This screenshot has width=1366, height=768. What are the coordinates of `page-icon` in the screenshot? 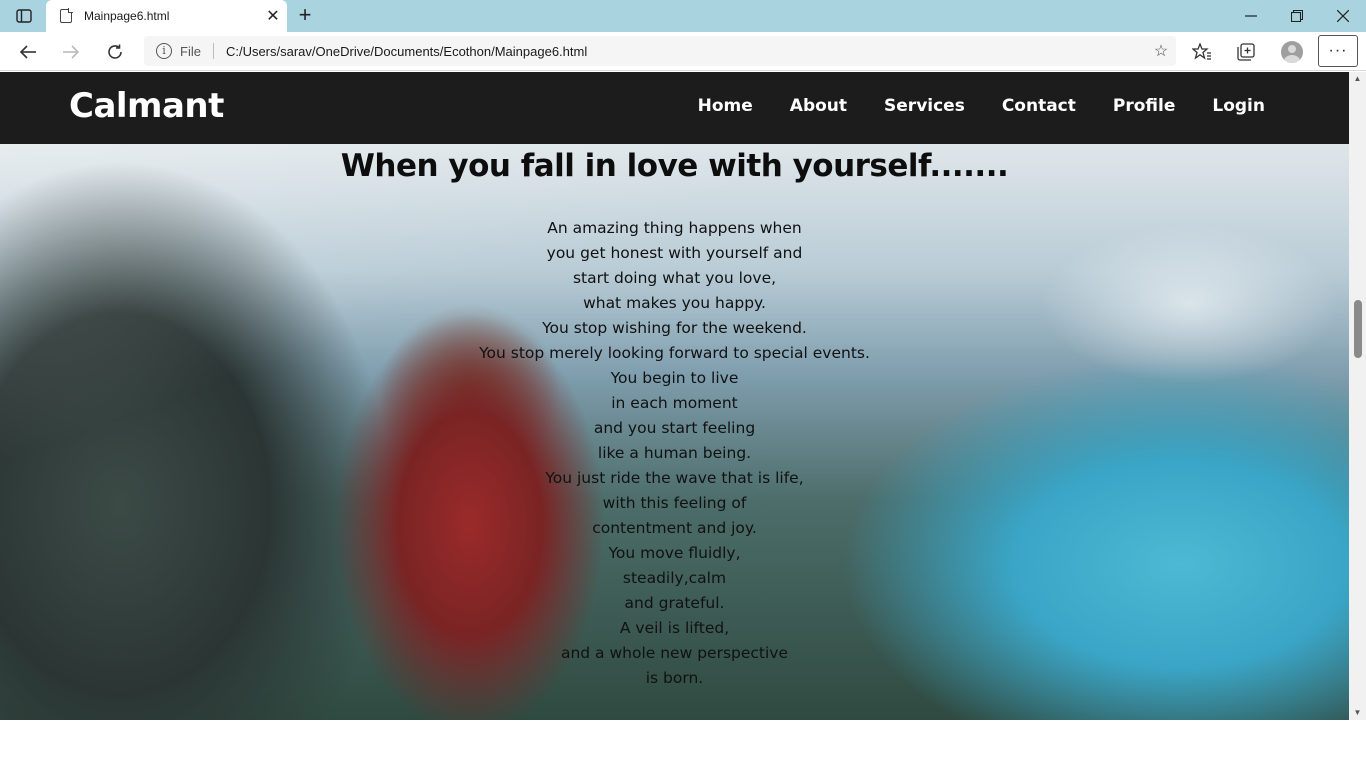 It's located at (66, 15).